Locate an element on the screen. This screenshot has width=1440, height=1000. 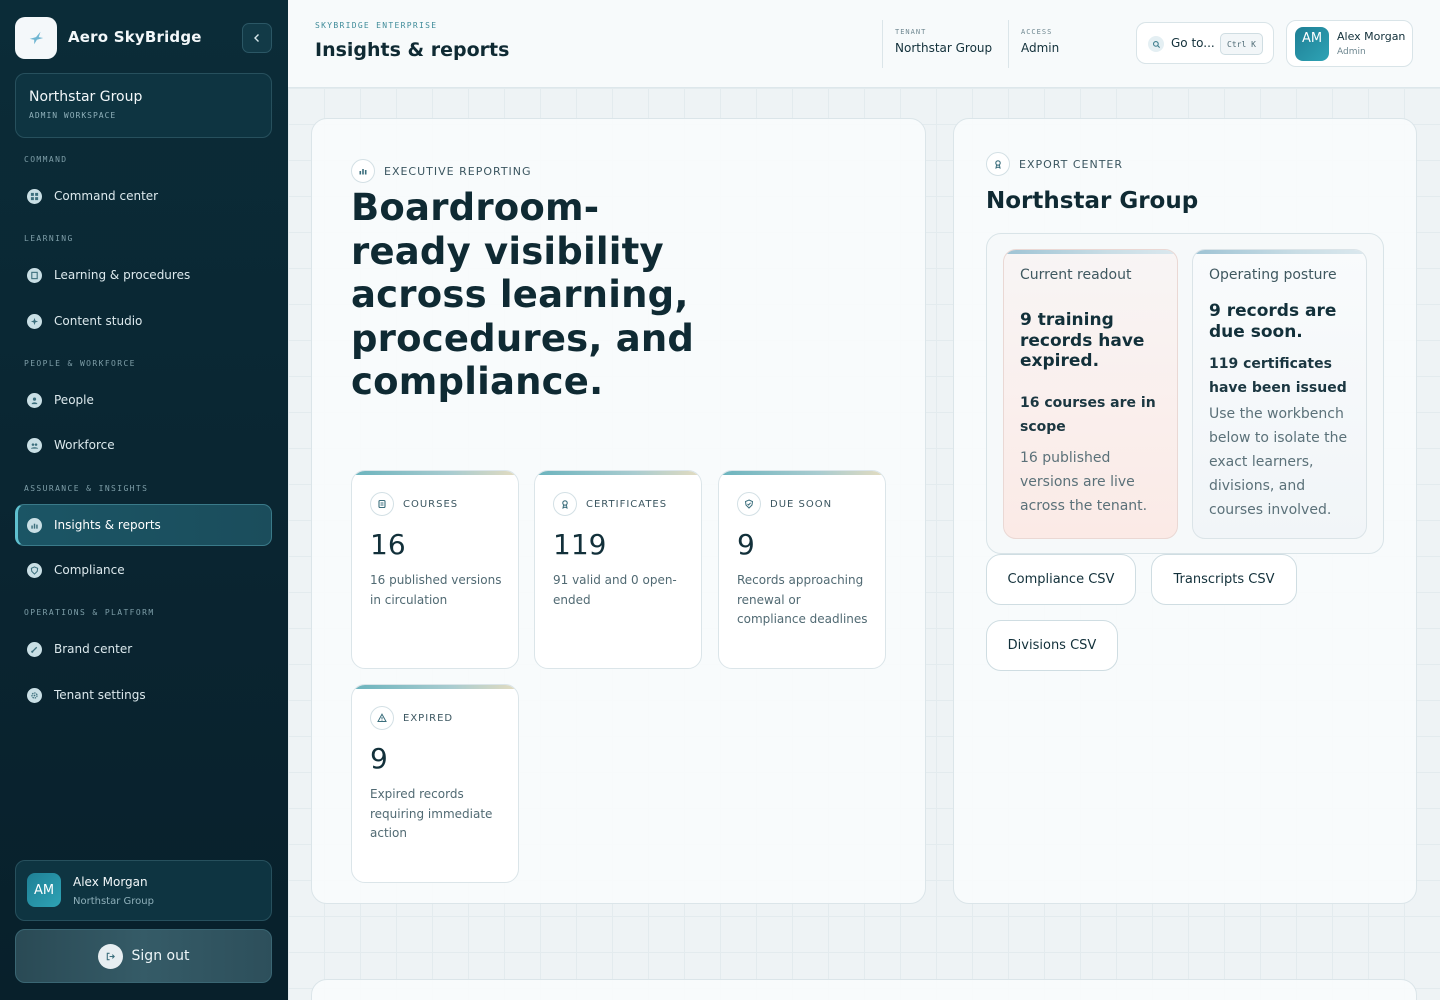
readout-headline: 9 records are due soon. is located at coordinates (1273, 321).